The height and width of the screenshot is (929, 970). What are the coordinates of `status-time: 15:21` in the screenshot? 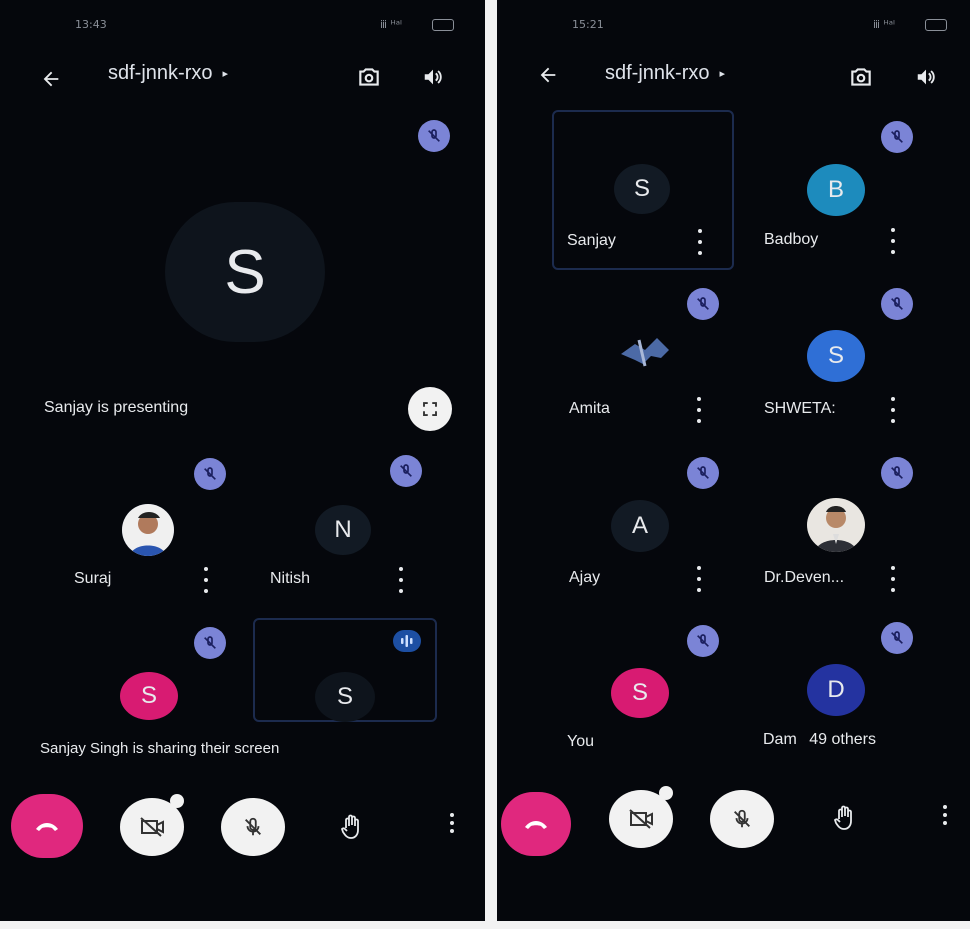 It's located at (588, 24).